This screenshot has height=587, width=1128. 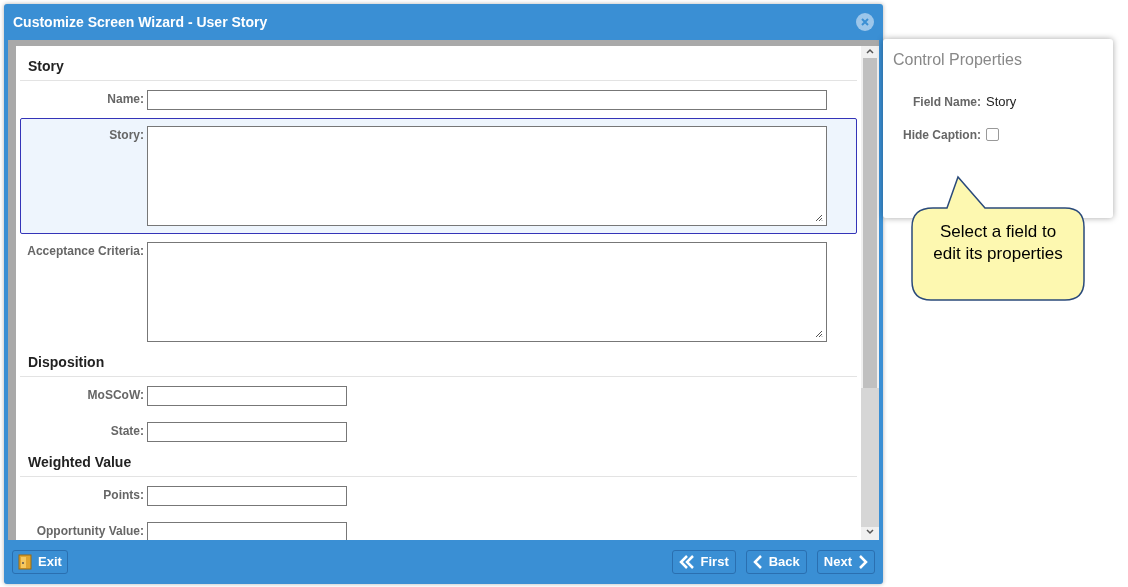 I want to click on nav-button: First, so click(x=703, y=562).